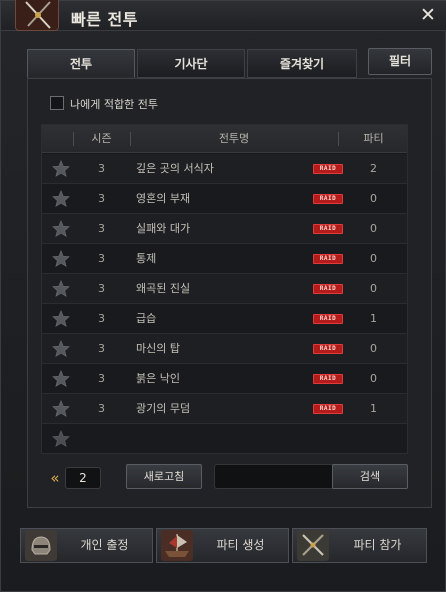  What do you see at coordinates (163, 408) in the screenshot?
I see `battle-name-cell: 광기의 무덤` at bounding box center [163, 408].